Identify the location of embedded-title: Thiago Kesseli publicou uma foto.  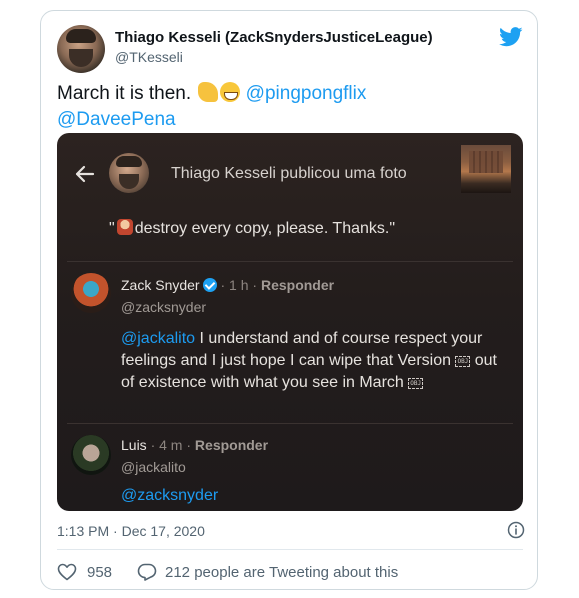
(289, 173).